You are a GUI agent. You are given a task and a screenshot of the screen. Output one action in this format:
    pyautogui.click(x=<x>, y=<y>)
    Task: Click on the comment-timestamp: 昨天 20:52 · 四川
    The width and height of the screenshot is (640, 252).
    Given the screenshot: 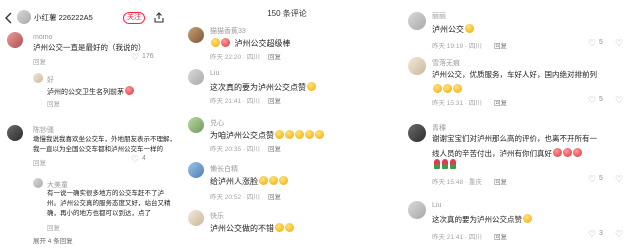 What is the action you would take?
    pyautogui.click(x=235, y=197)
    